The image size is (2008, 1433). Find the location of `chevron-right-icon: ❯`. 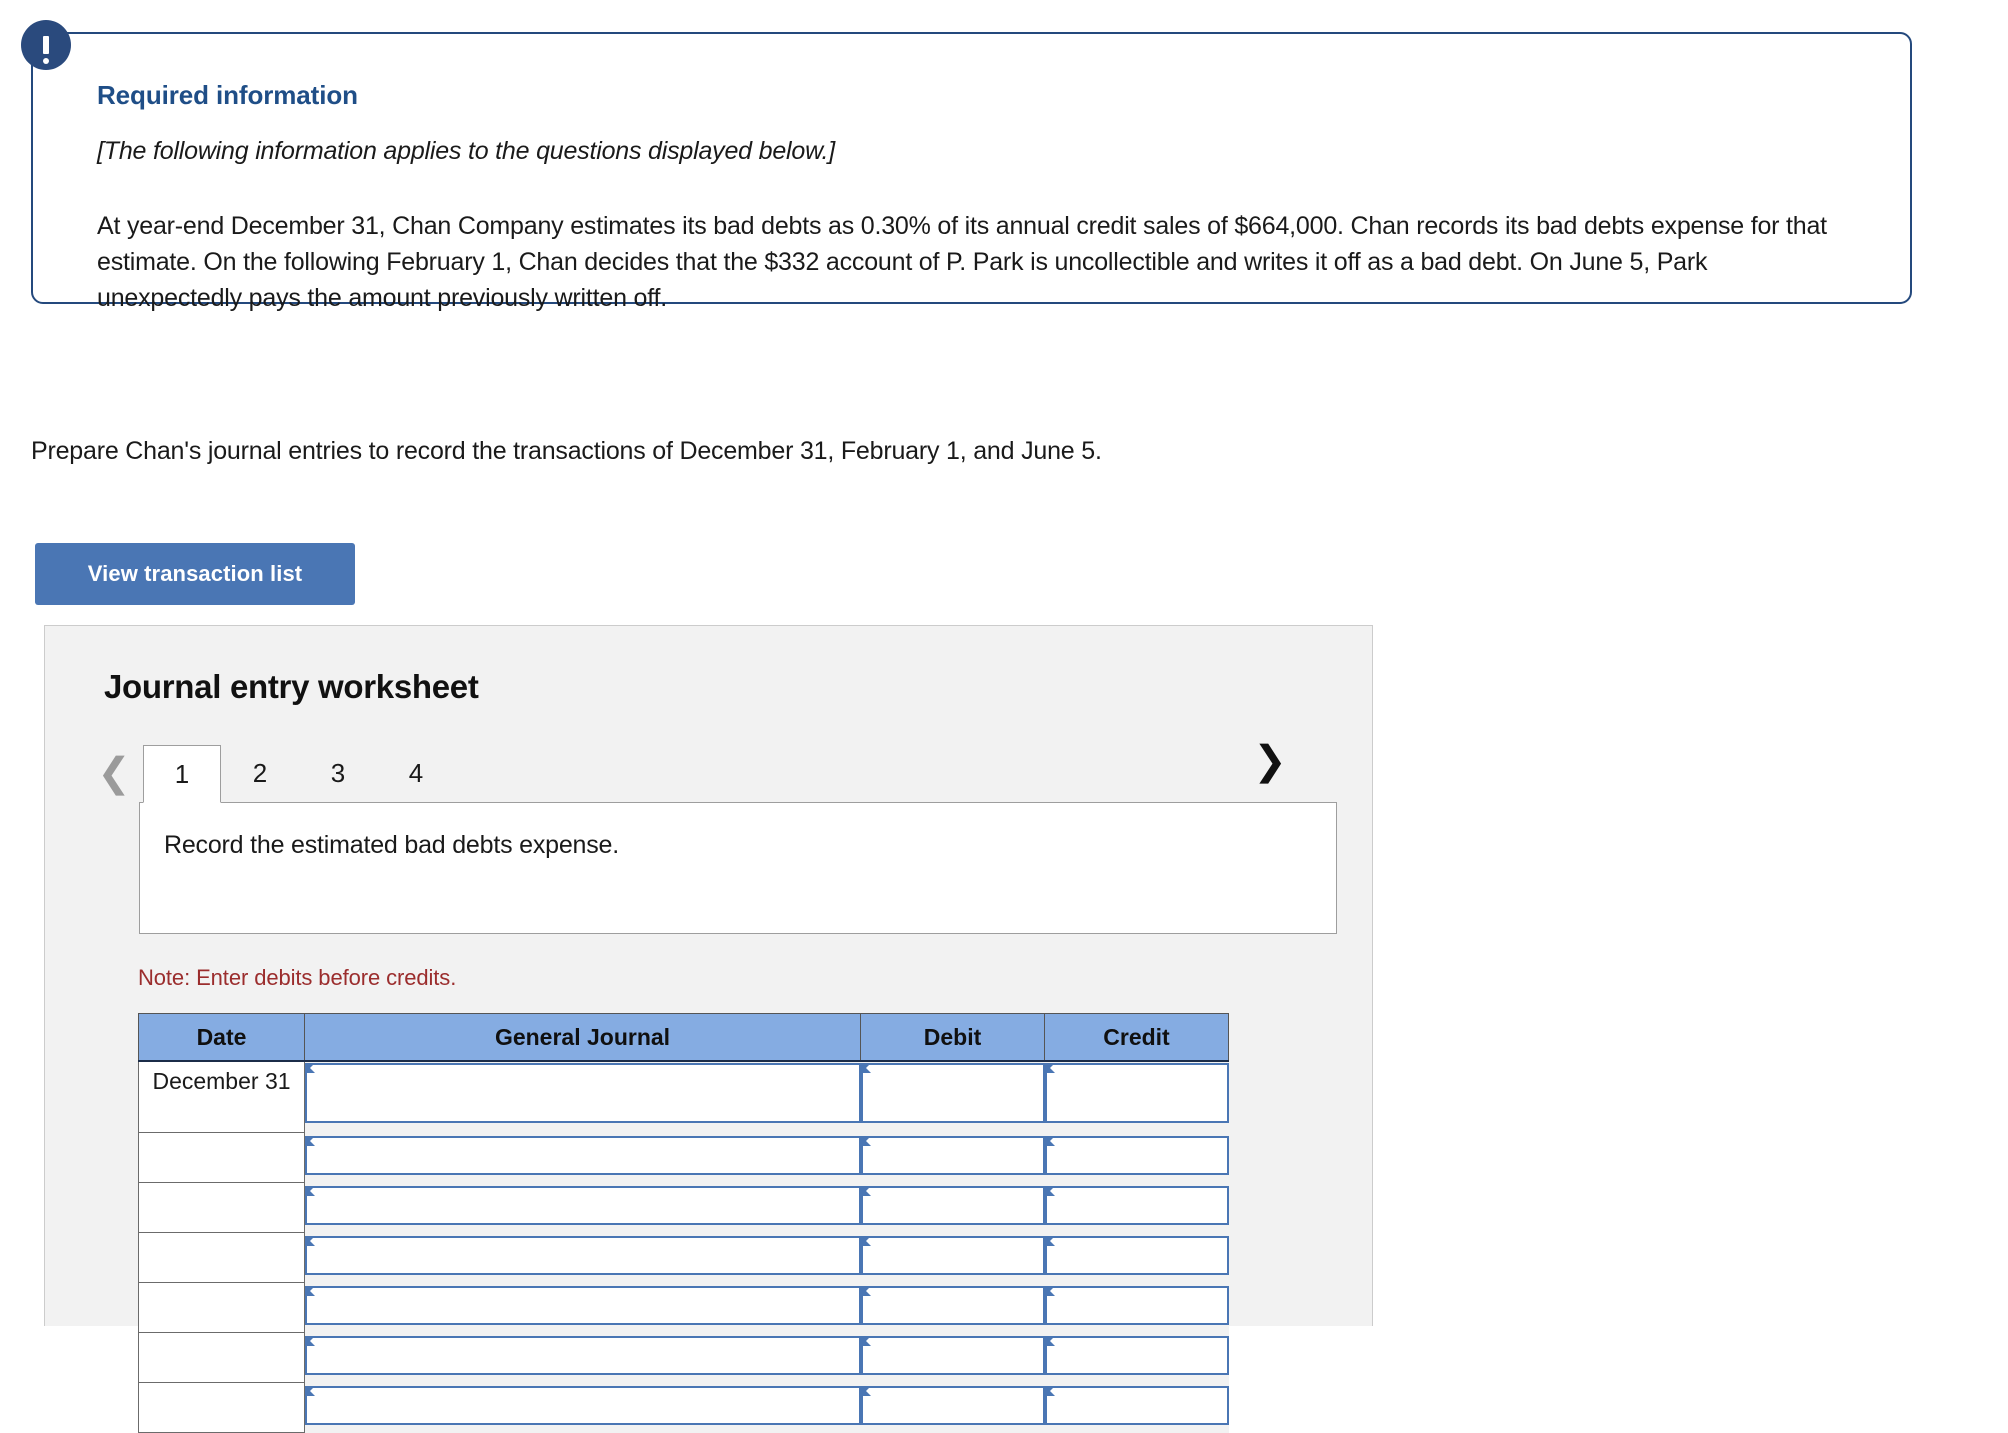

chevron-right-icon: ❯ is located at coordinates (1270, 761).